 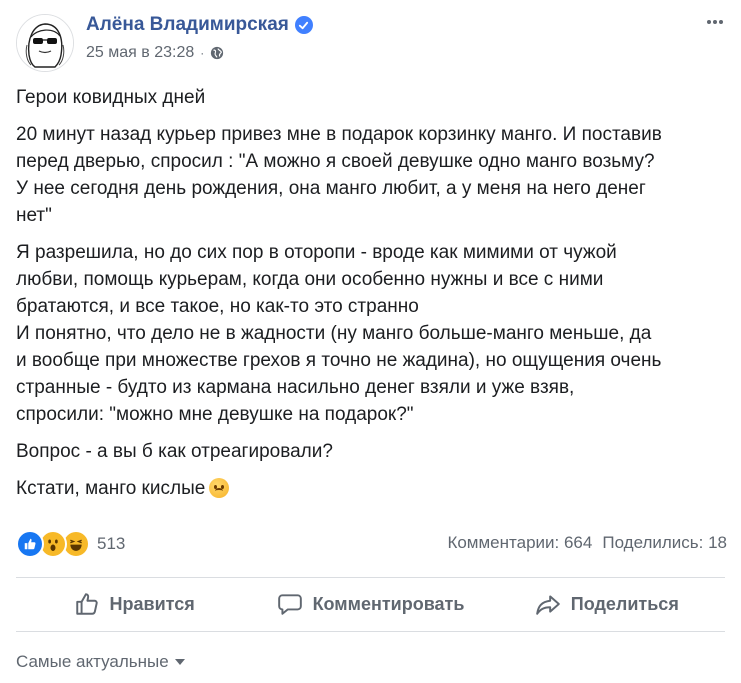 I want to click on sad-face-emoji-icon, so click(x=219, y=488).